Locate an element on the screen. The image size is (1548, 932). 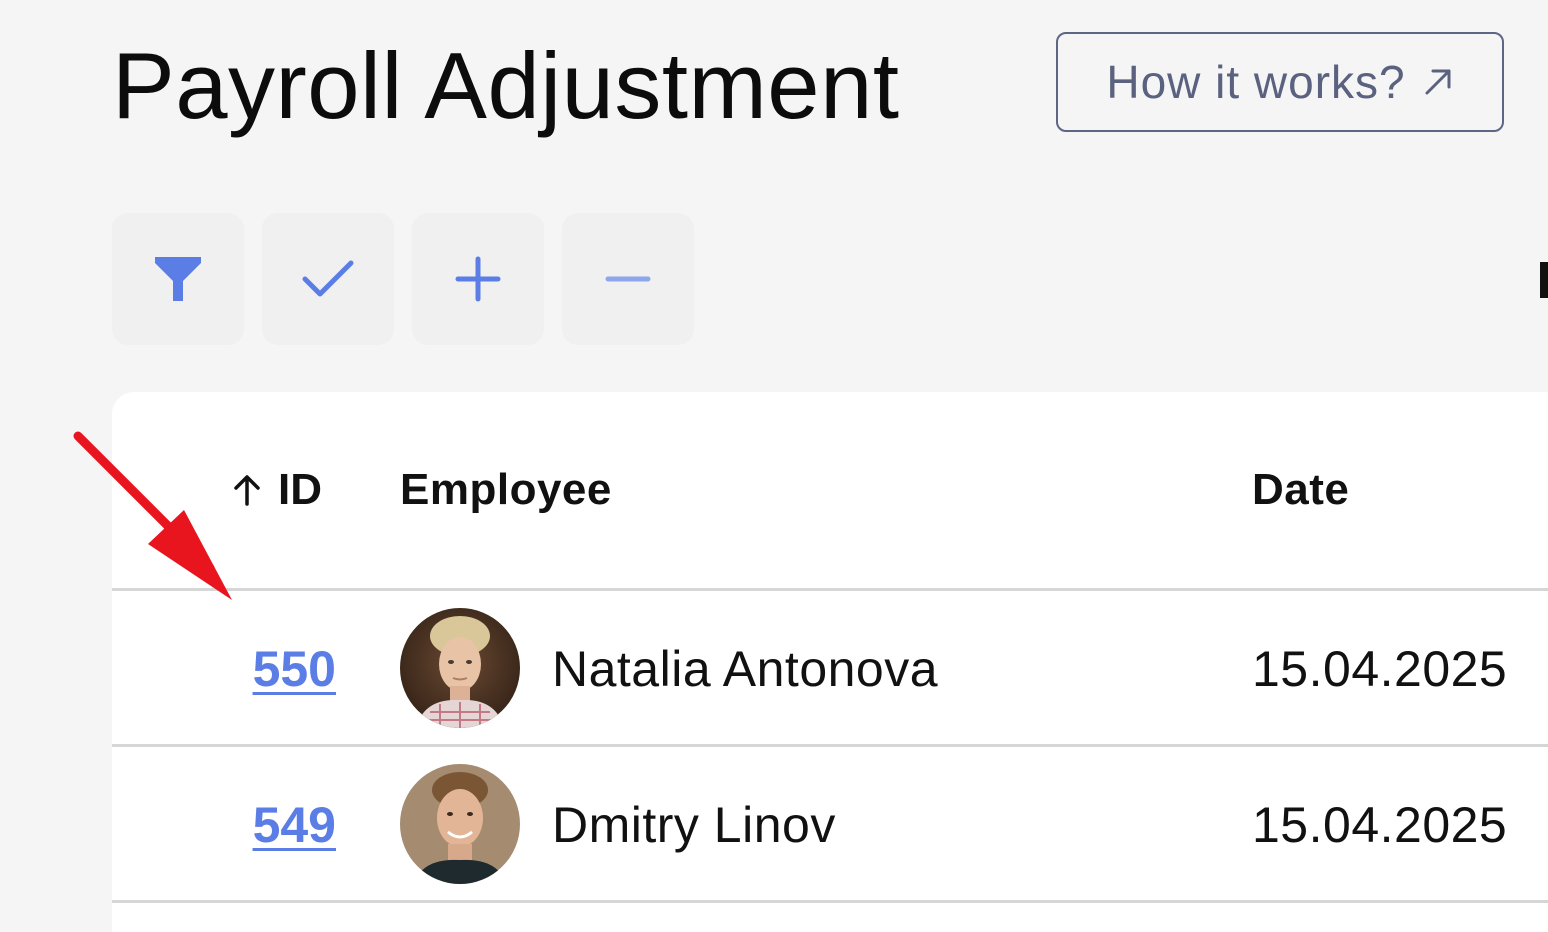
minus-icon is located at coordinates (628, 279).